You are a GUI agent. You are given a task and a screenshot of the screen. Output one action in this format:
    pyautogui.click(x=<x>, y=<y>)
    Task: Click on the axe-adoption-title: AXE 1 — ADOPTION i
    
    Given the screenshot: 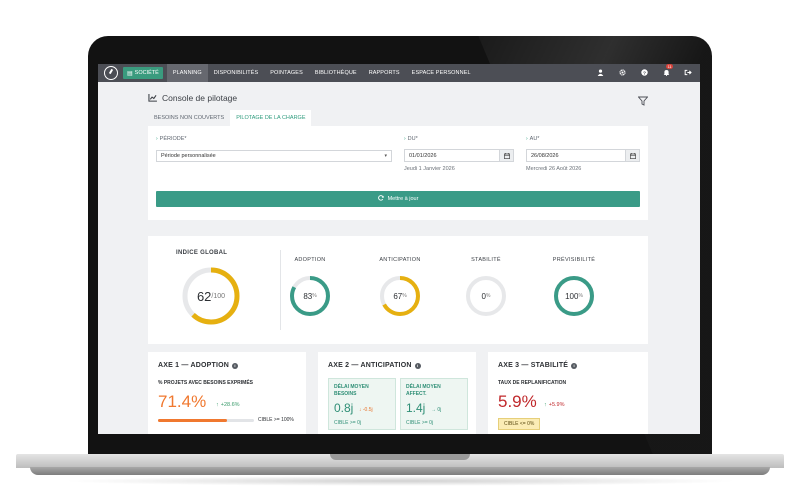 What is the action you would take?
    pyautogui.click(x=198, y=365)
    